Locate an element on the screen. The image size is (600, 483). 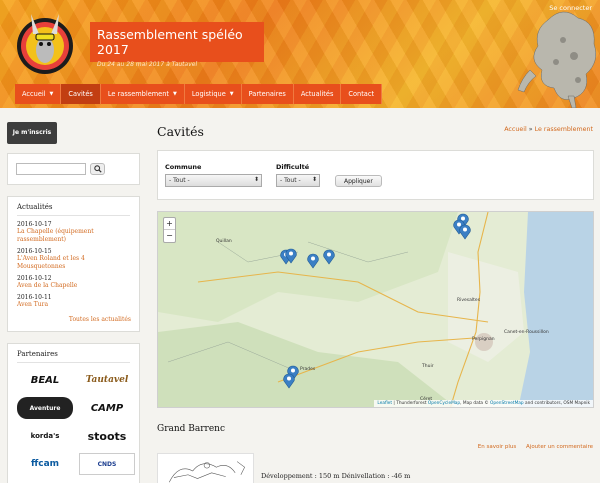
partner-logo-aventure: Aventure is located at coordinates (45, 408).